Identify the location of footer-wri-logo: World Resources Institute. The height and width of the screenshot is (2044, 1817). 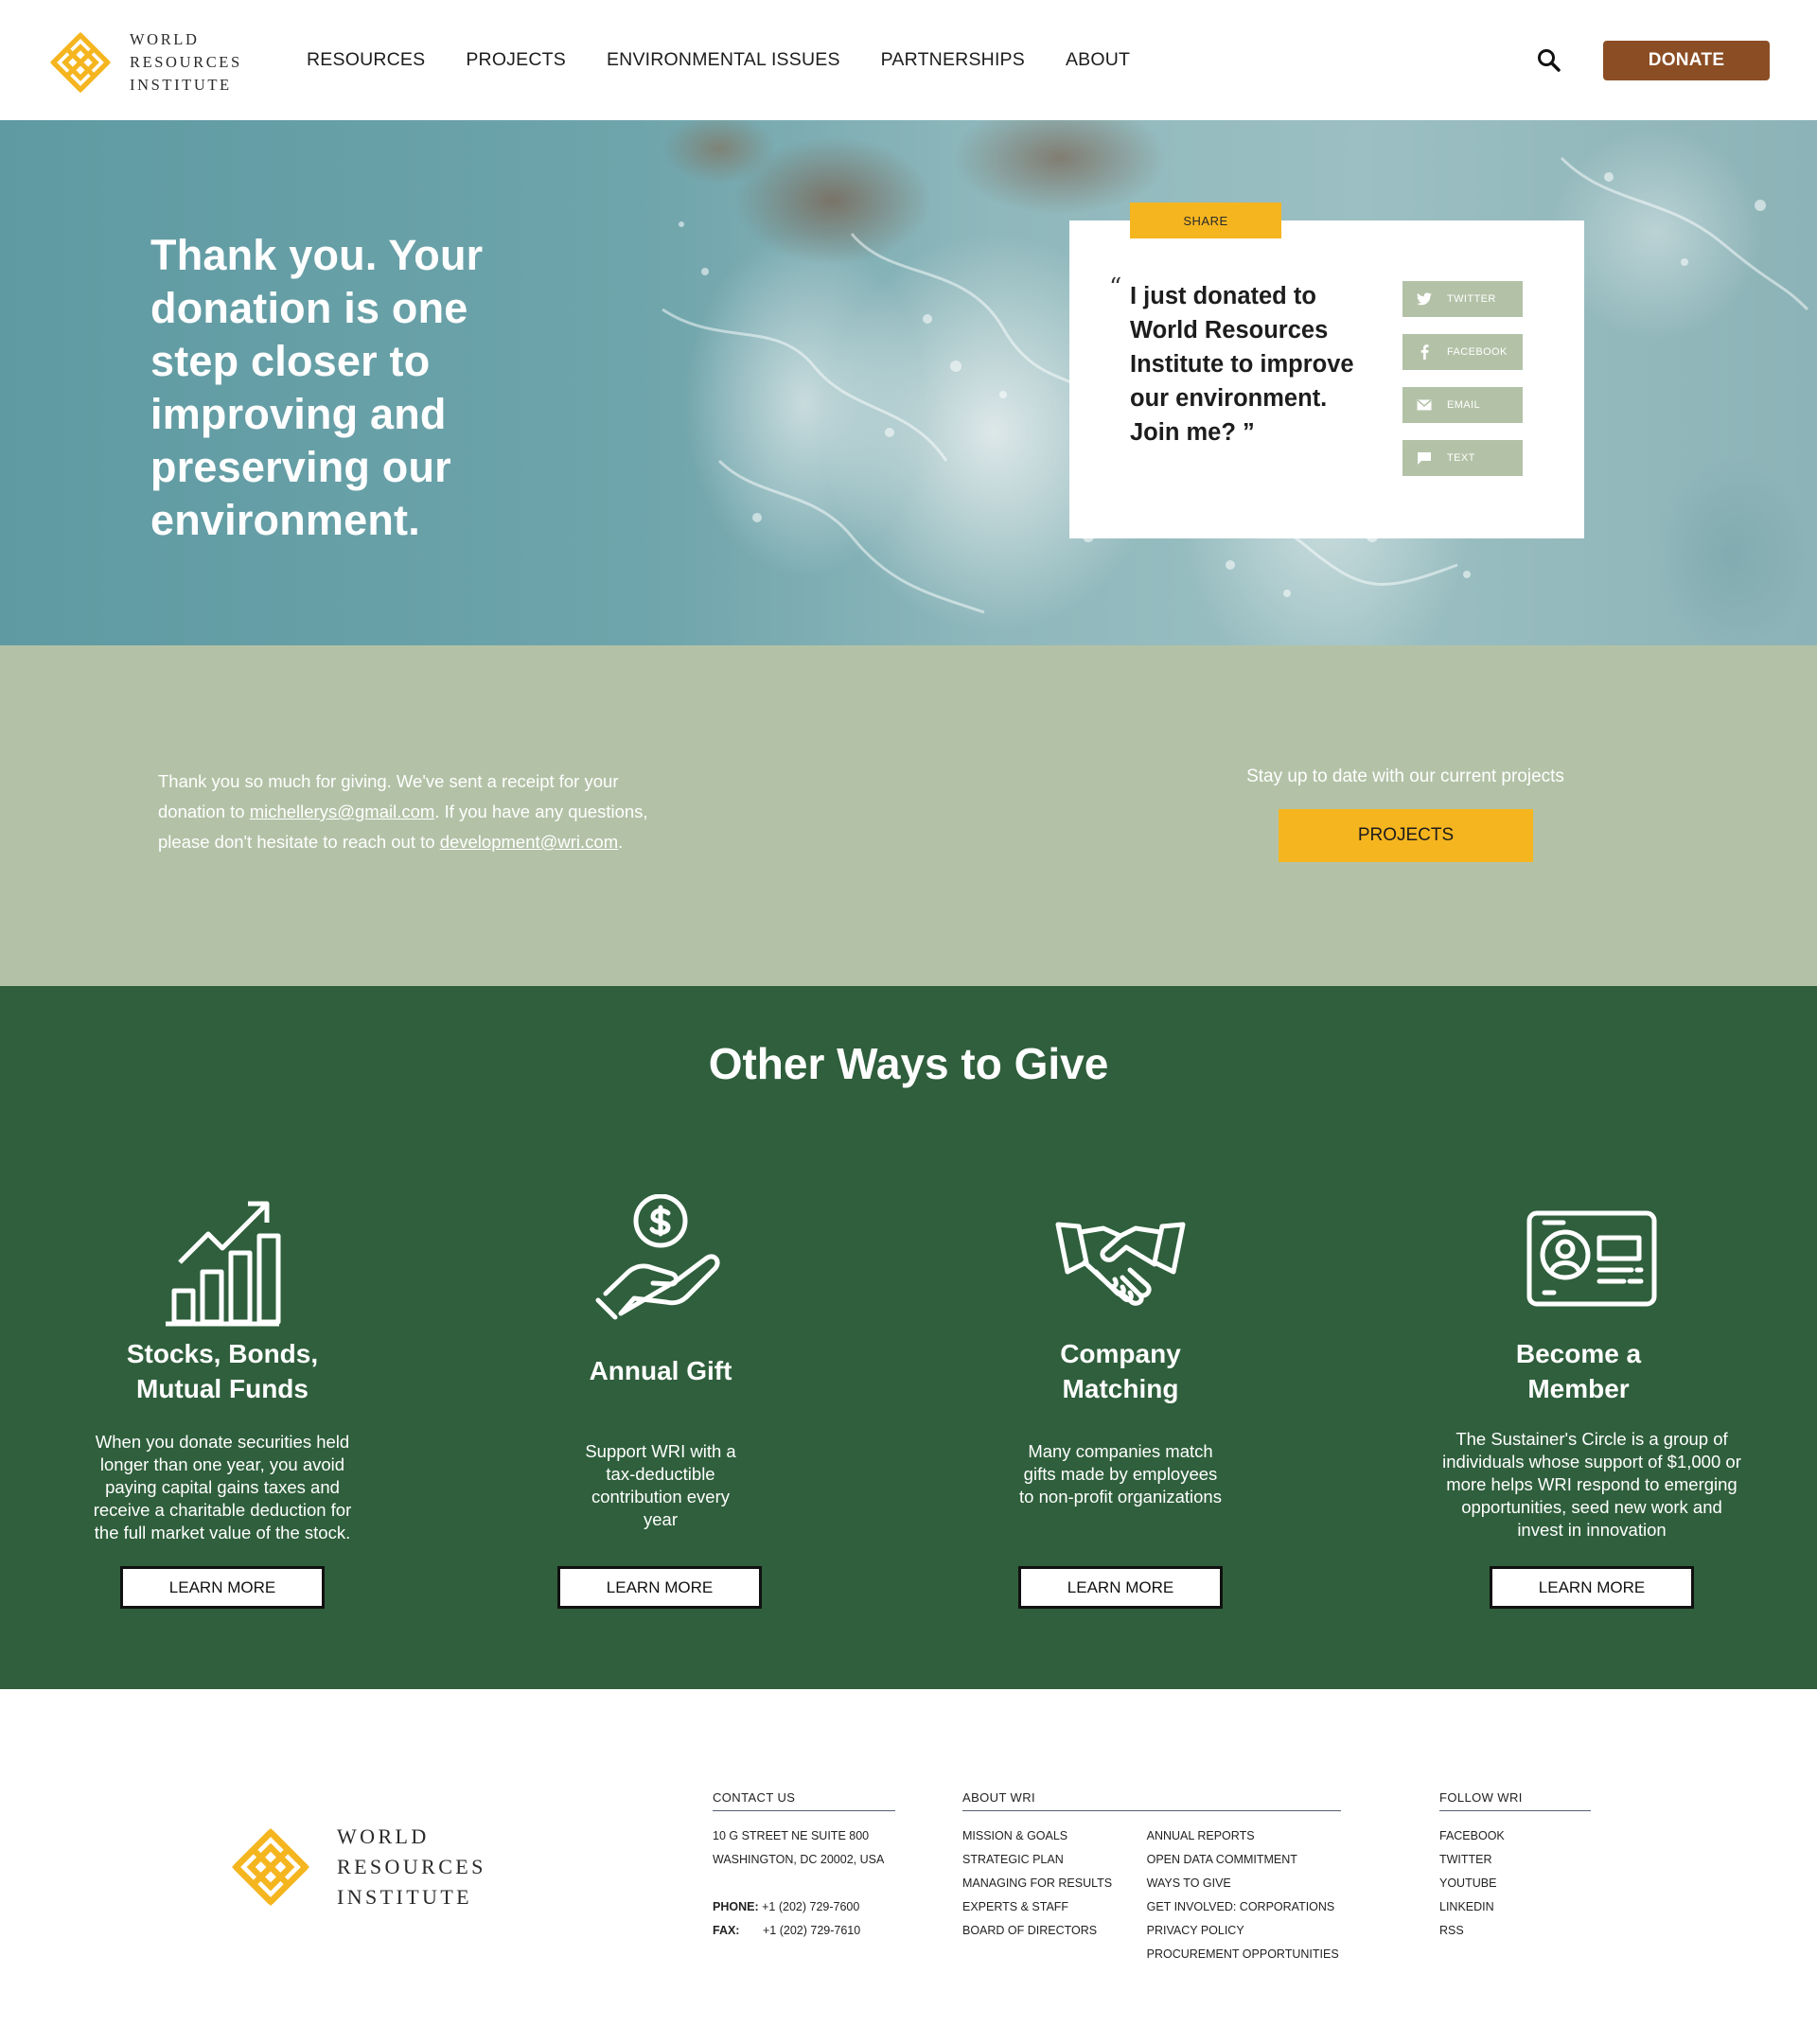
(357, 1867).